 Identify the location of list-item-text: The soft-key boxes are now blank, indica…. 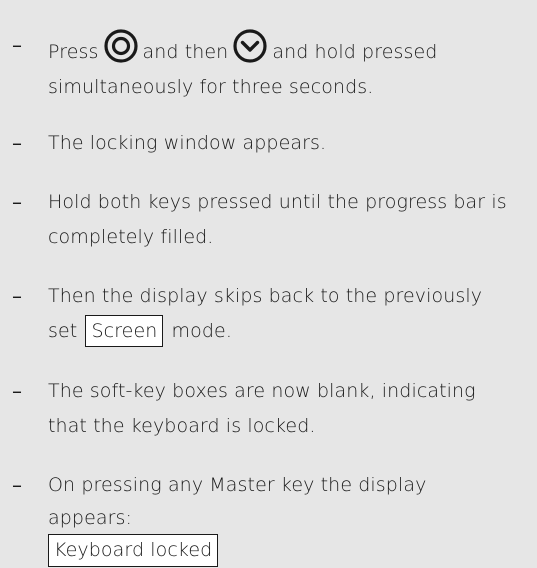
(291, 409).